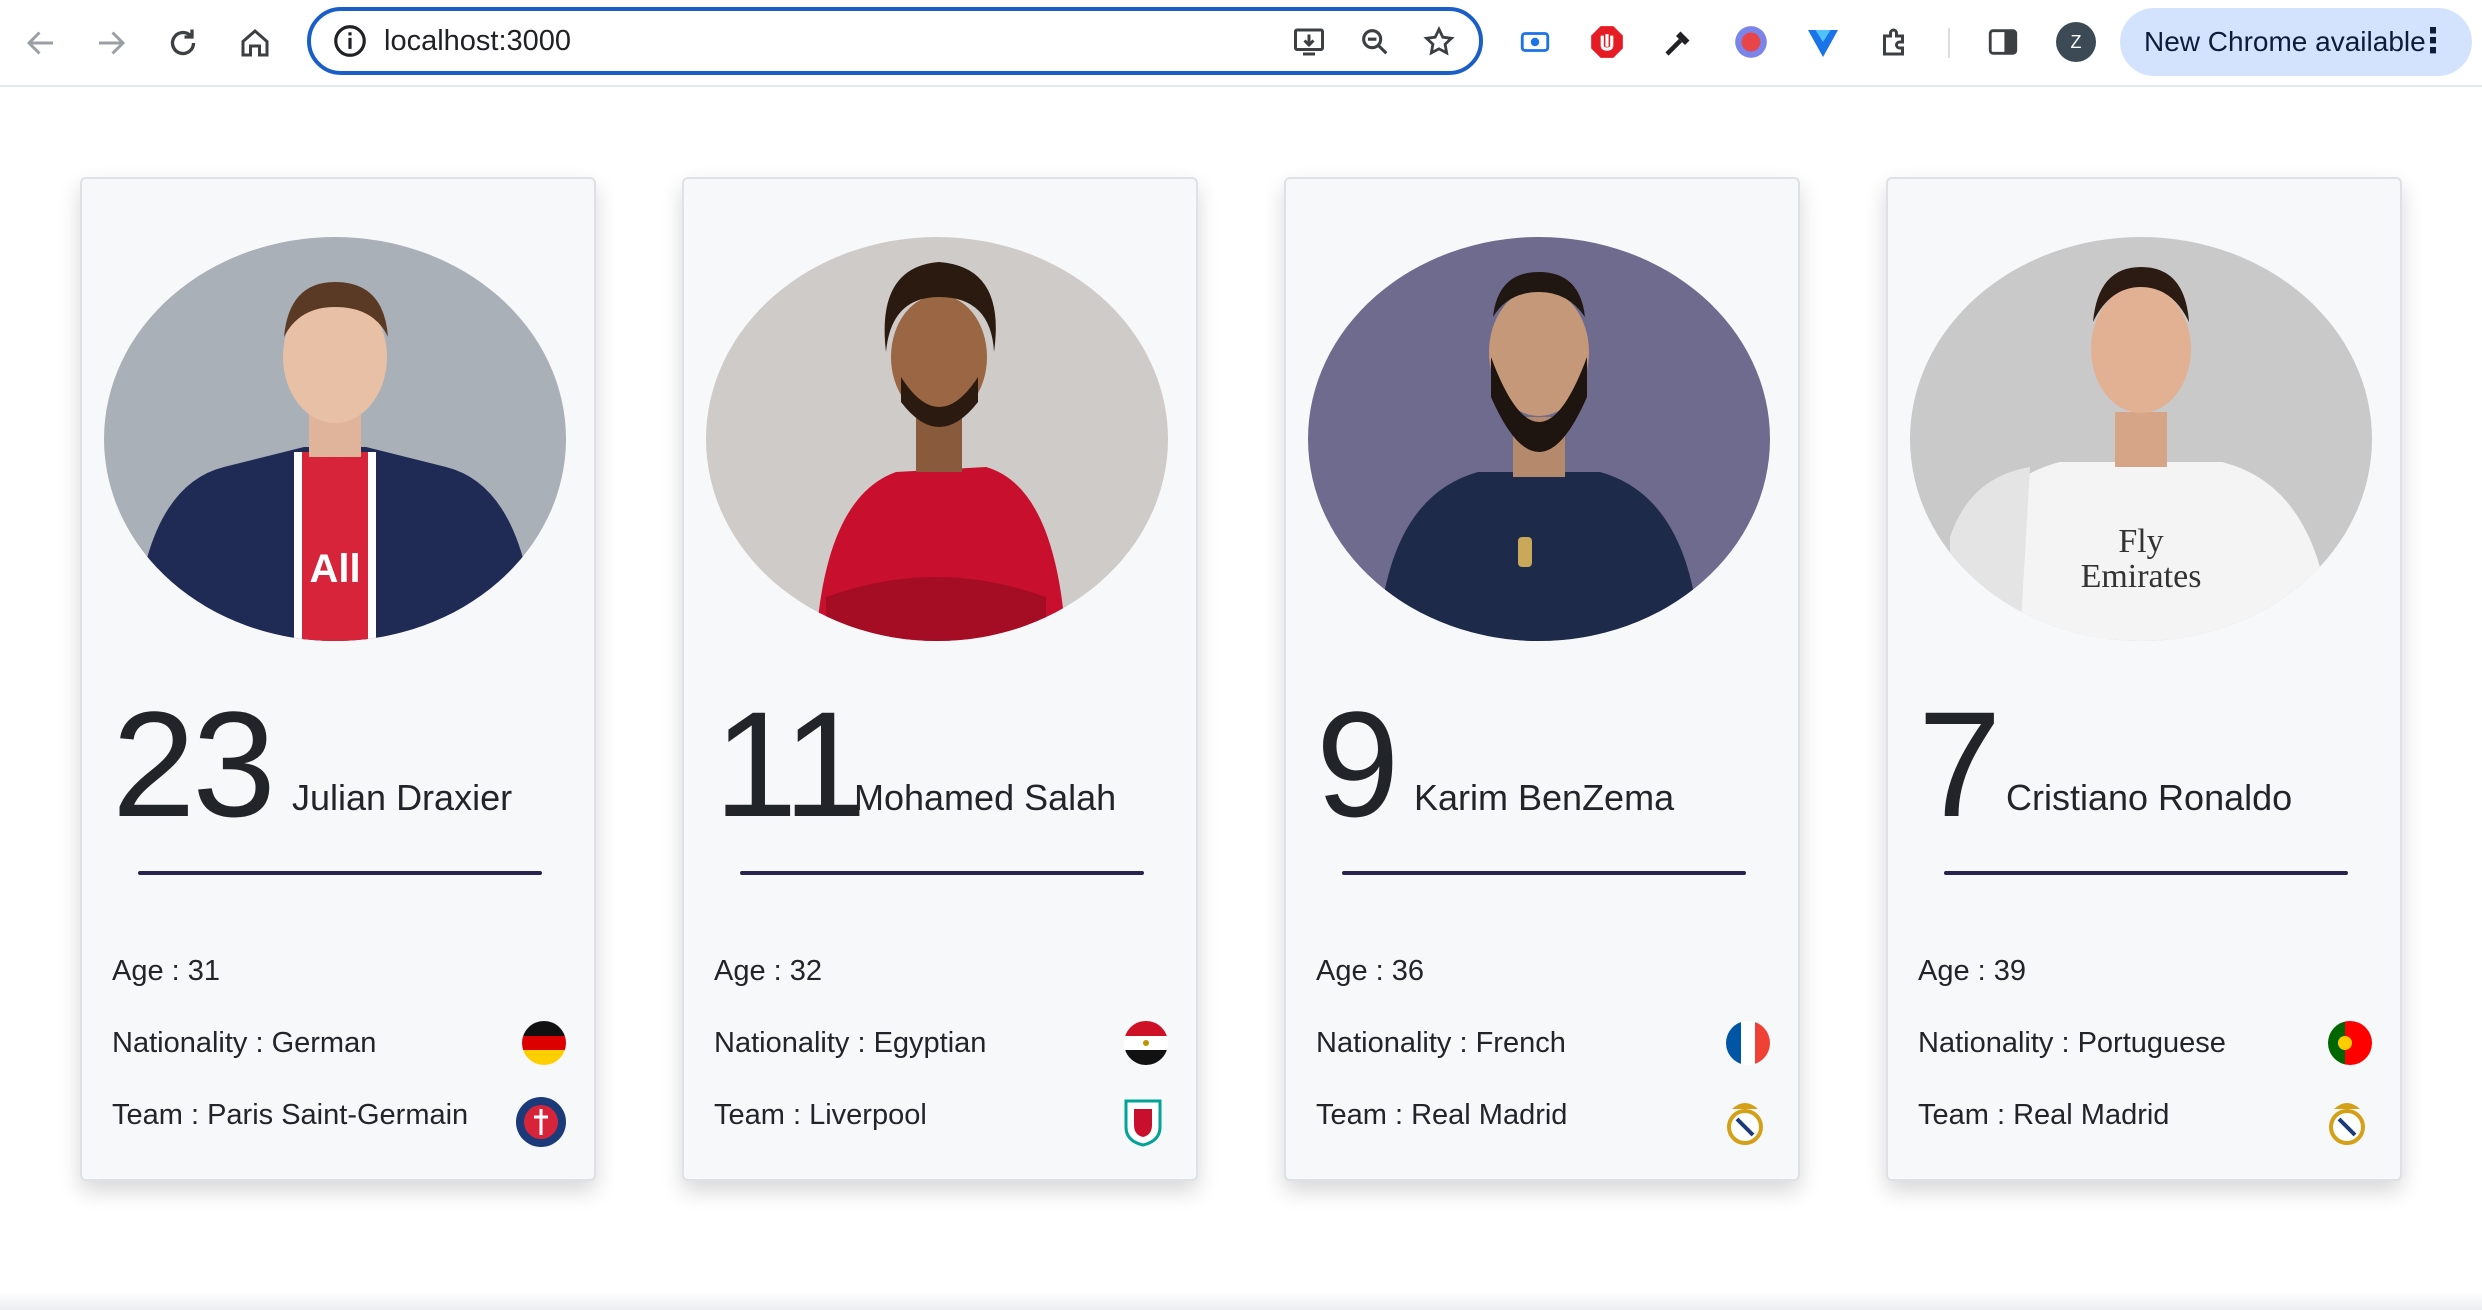 This screenshot has width=2482, height=1310. I want to click on url-text: localhost:3000, so click(477, 41).